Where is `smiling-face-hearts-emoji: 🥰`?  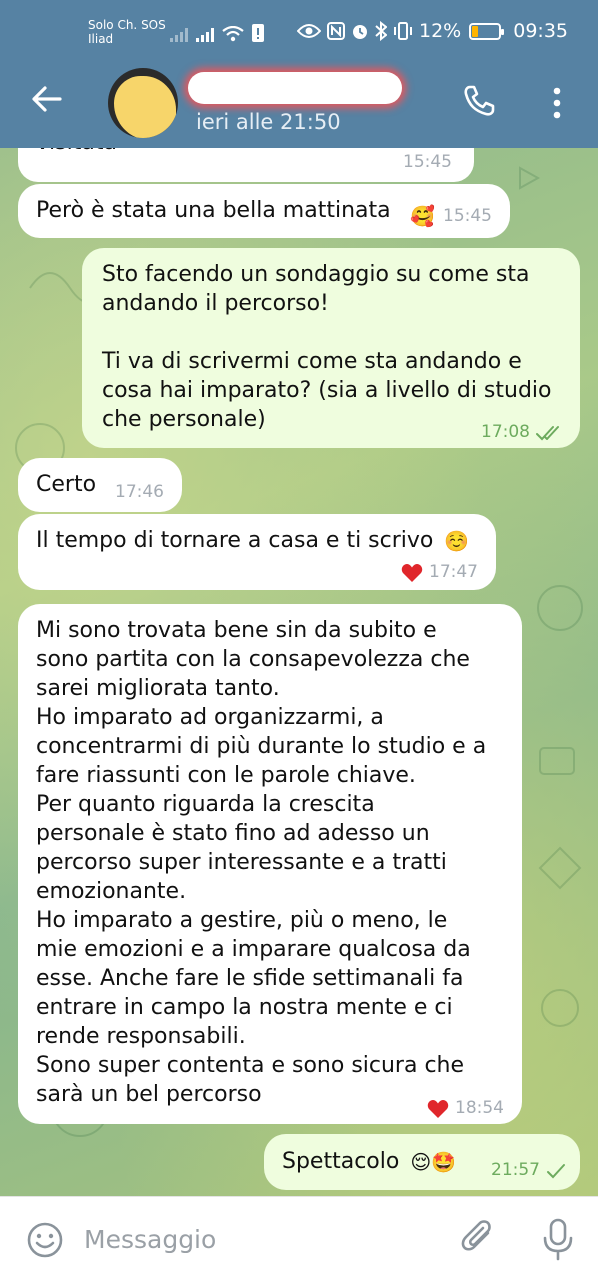 smiling-face-hearts-emoji: 🥰 is located at coordinates (422, 216).